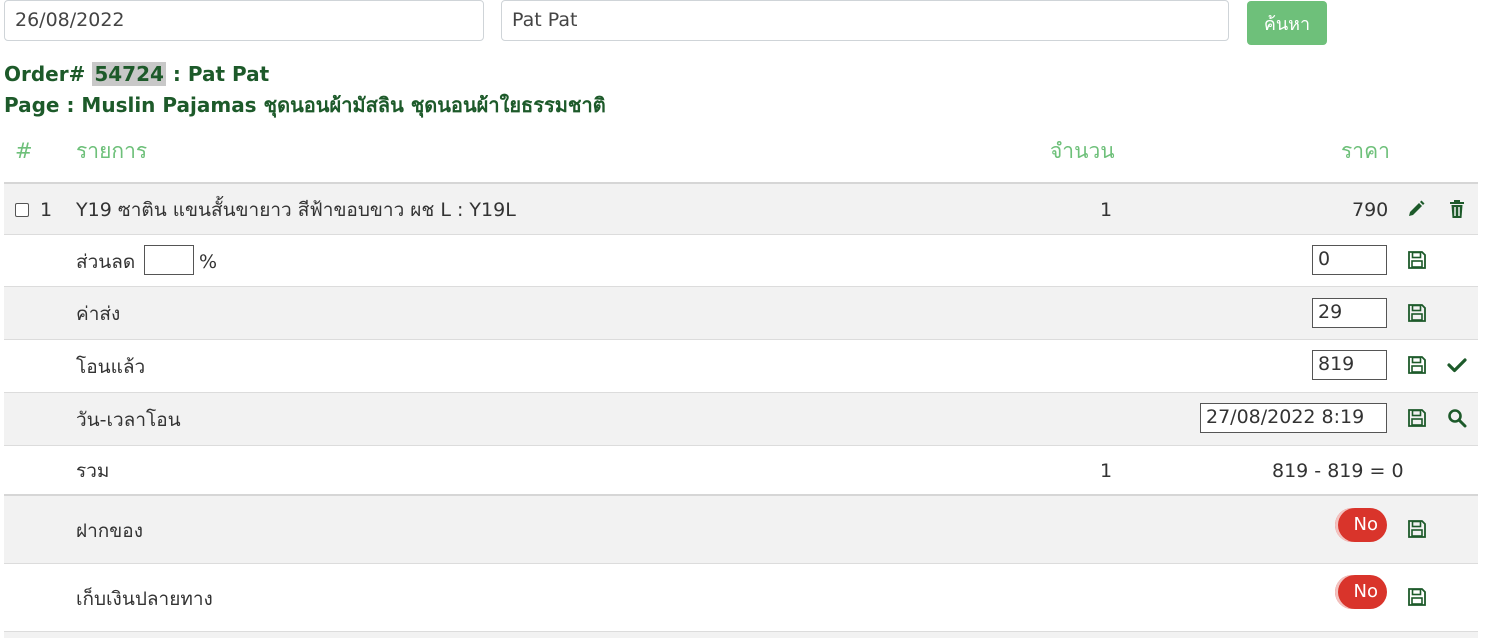 This screenshot has height=638, width=1500. Describe the element at coordinates (1293, 418) in the screenshot. I see `transfer-time-input: 27/08/2022 8:19` at that location.